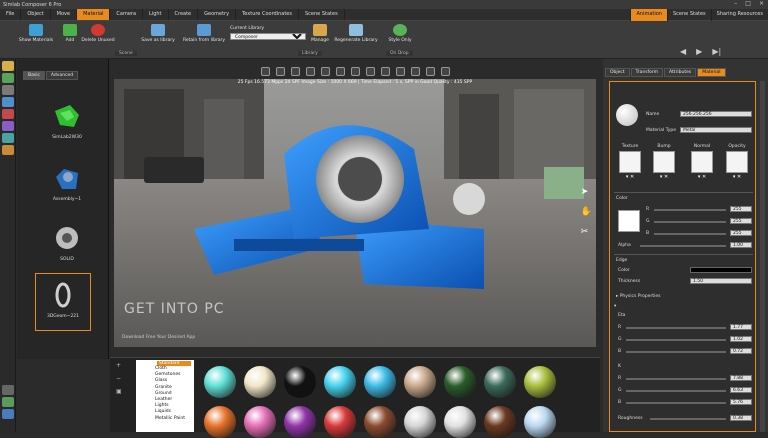  I want to click on tab-sharing-resources: Sharing Resources, so click(739, 15).